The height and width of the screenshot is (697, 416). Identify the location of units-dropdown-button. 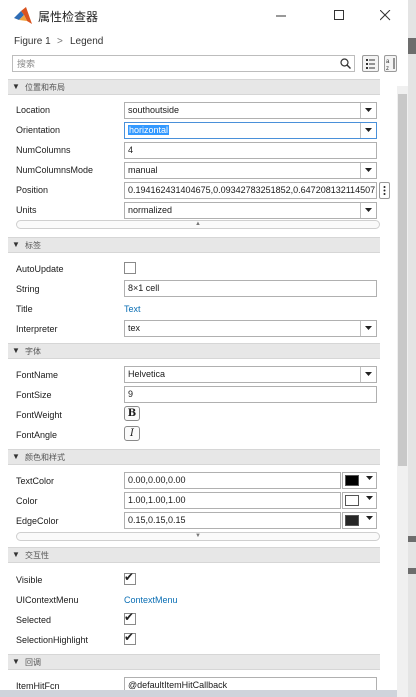
(368, 210).